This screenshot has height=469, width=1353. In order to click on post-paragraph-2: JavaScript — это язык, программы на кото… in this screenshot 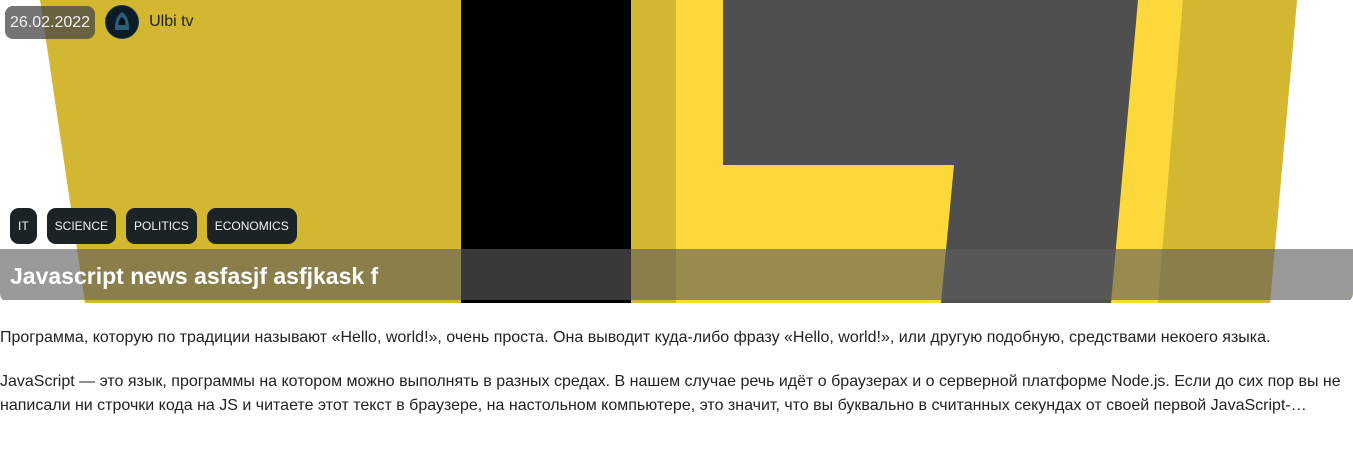, I will do `click(670, 393)`.